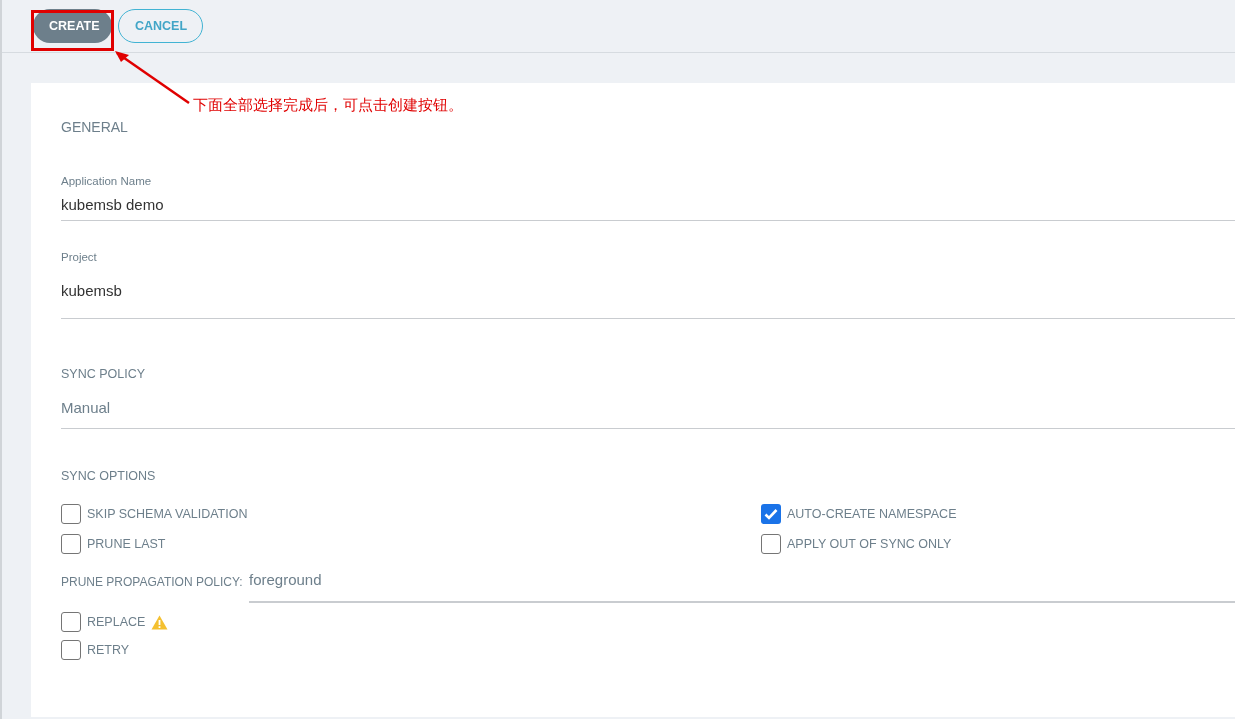 The height and width of the screenshot is (719, 1235). What do you see at coordinates (648, 197) in the screenshot?
I see `text-field: Application Name kubemsb demo` at bounding box center [648, 197].